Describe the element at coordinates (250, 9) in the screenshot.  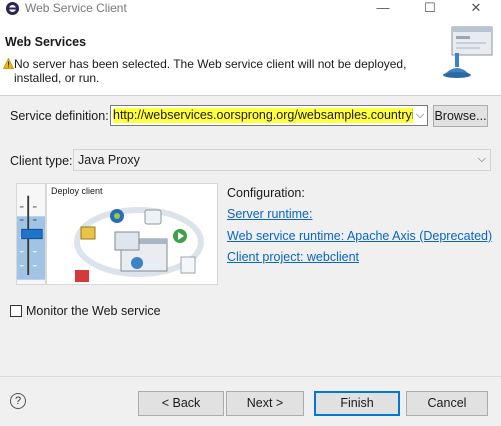
I see `title-bar: Web Service Client — ☐ ✕` at that location.